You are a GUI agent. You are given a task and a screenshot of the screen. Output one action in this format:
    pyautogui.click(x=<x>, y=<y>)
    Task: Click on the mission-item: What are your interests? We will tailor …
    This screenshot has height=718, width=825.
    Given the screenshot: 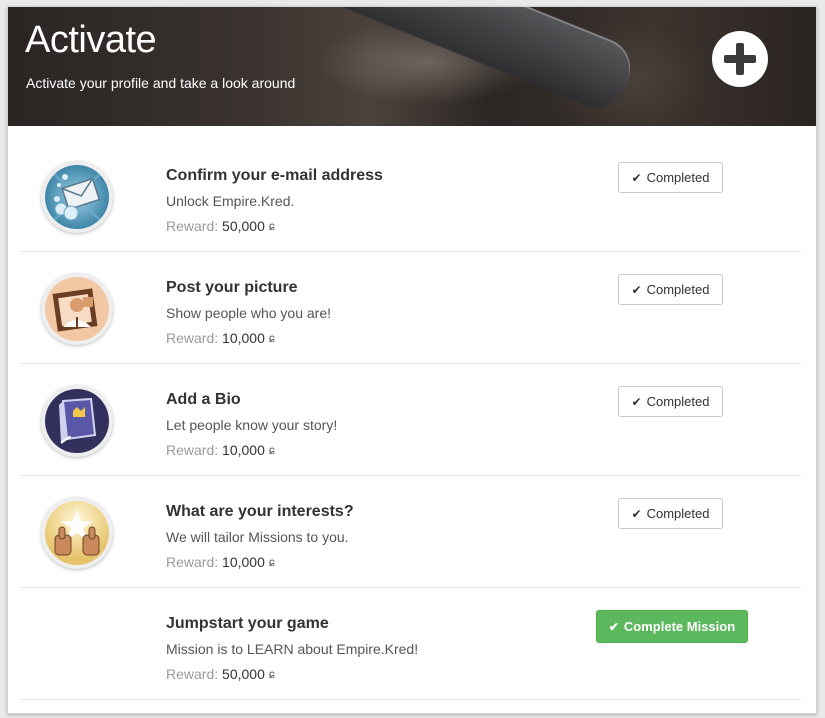 What is the action you would take?
    pyautogui.click(x=411, y=532)
    